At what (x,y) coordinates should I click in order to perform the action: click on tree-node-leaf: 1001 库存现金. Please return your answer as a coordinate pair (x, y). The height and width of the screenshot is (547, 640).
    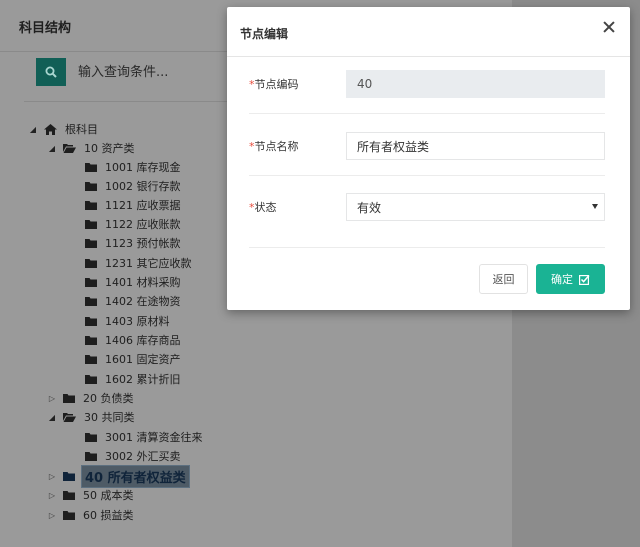
    Looking at the image, I should click on (134, 167).